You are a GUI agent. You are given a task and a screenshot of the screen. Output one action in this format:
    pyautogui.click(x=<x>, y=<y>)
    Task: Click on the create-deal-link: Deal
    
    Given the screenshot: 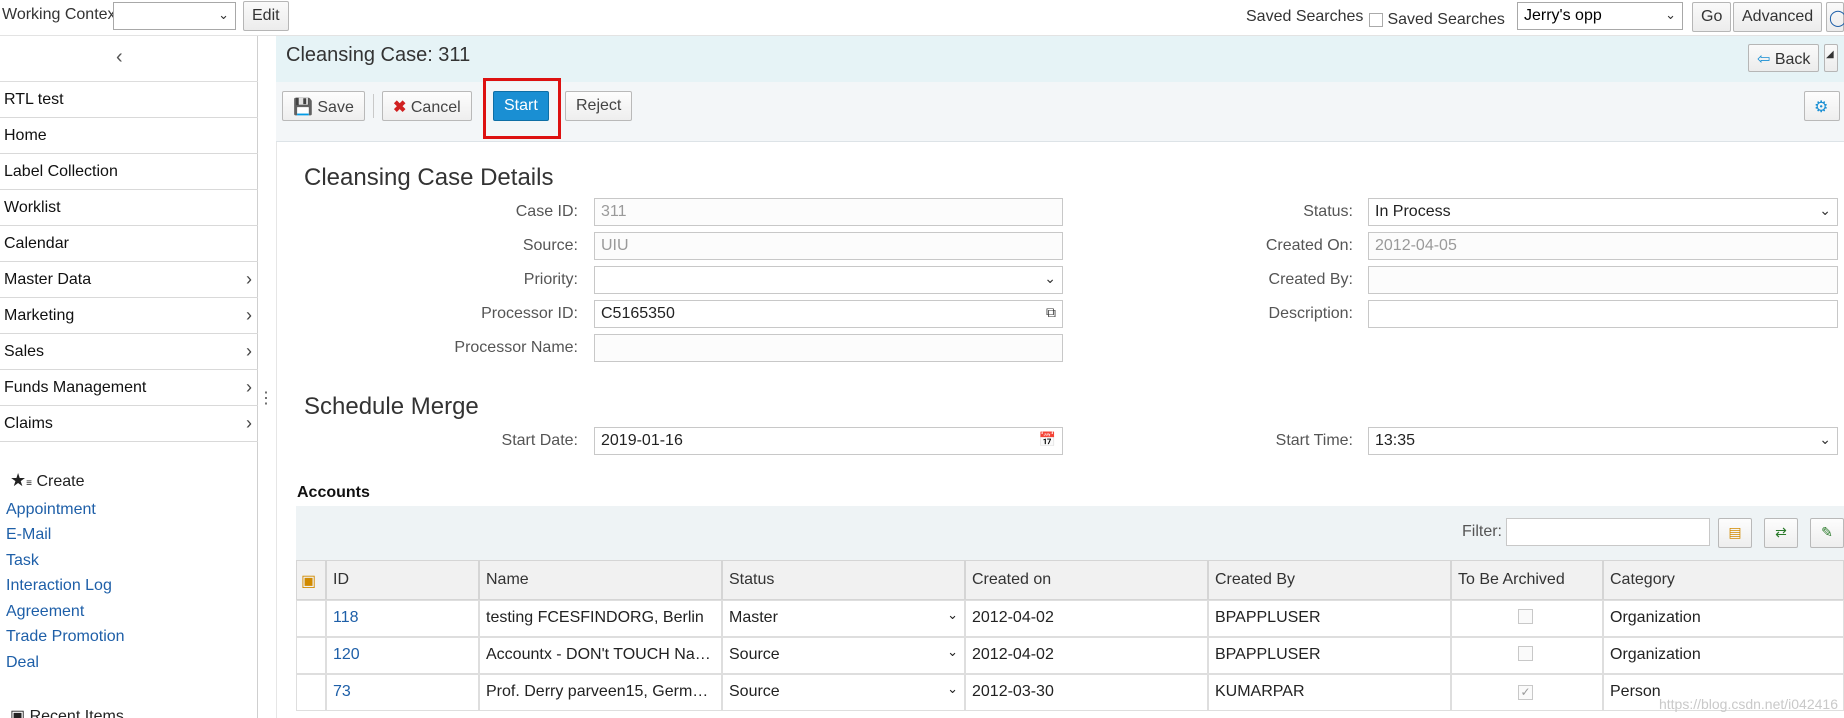 What is the action you would take?
    pyautogui.click(x=22, y=663)
    